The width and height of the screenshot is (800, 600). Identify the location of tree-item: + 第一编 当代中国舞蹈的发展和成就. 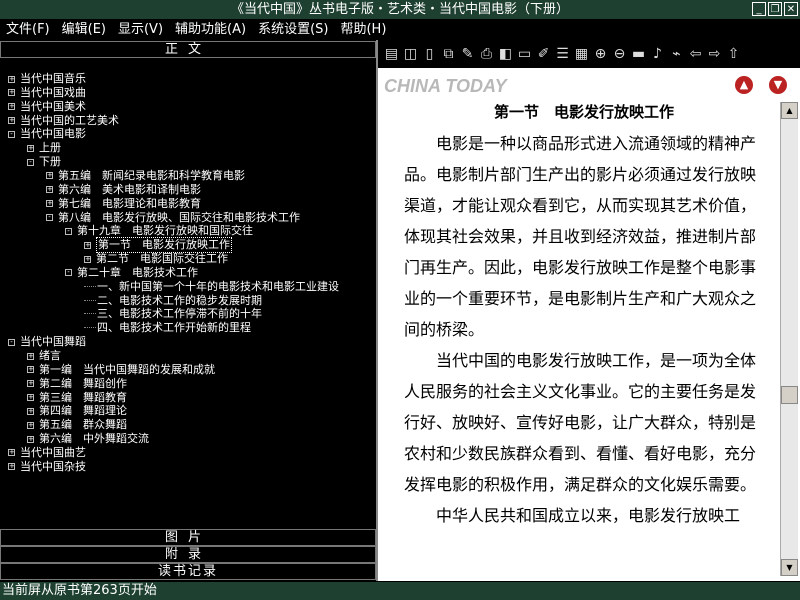
(121, 370).